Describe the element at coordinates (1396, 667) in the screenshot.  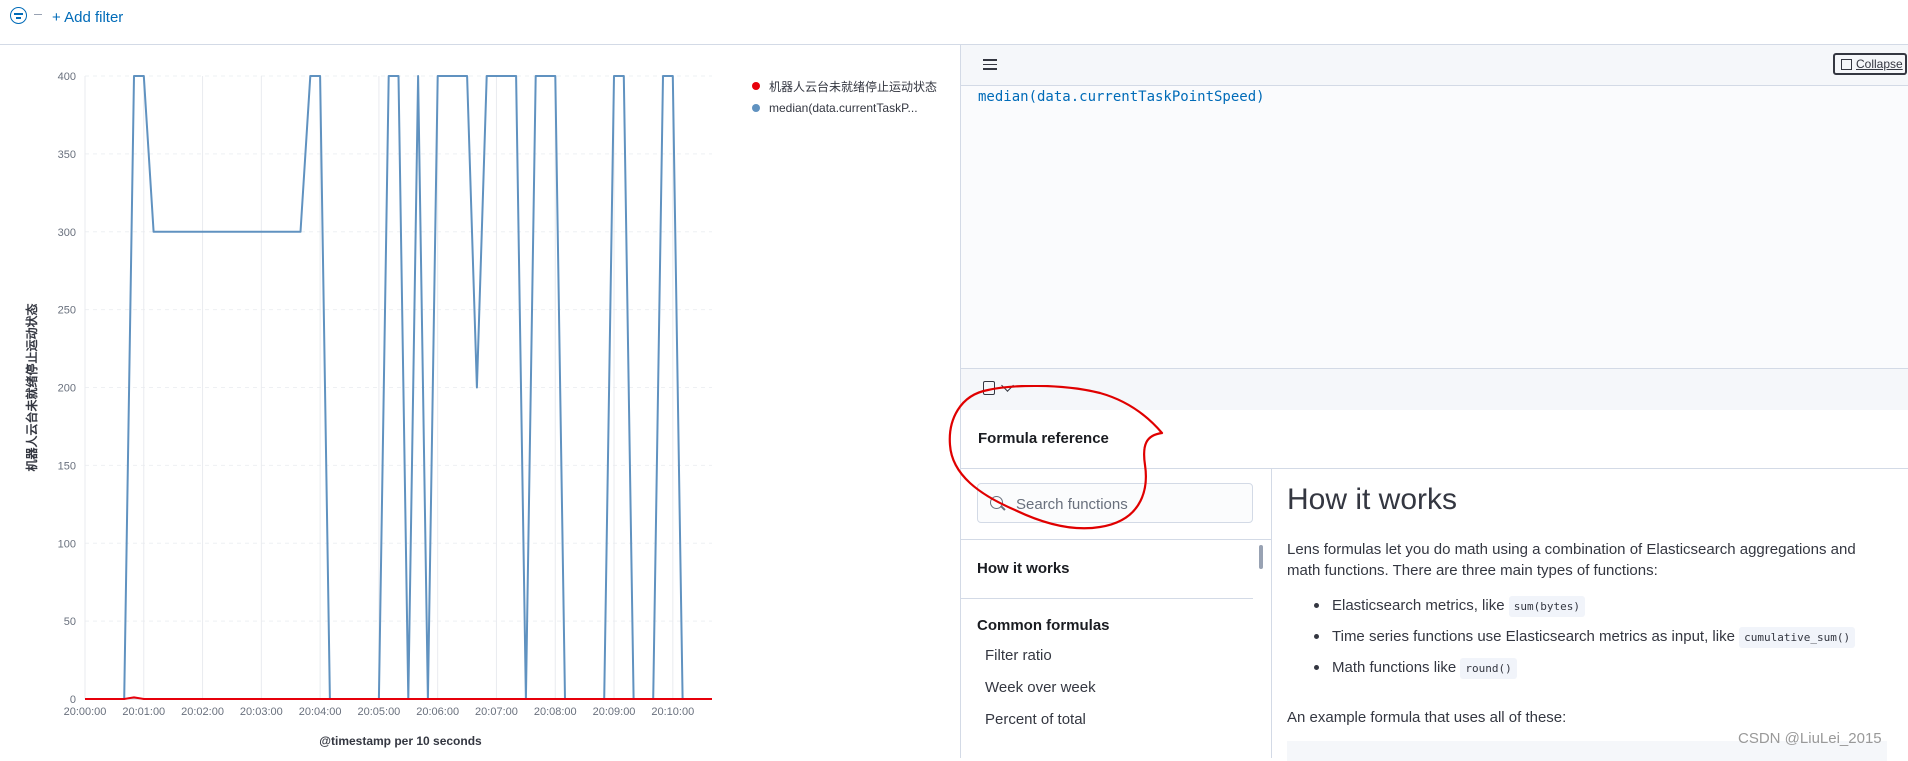
I see `bullet-text: Math functions like` at that location.